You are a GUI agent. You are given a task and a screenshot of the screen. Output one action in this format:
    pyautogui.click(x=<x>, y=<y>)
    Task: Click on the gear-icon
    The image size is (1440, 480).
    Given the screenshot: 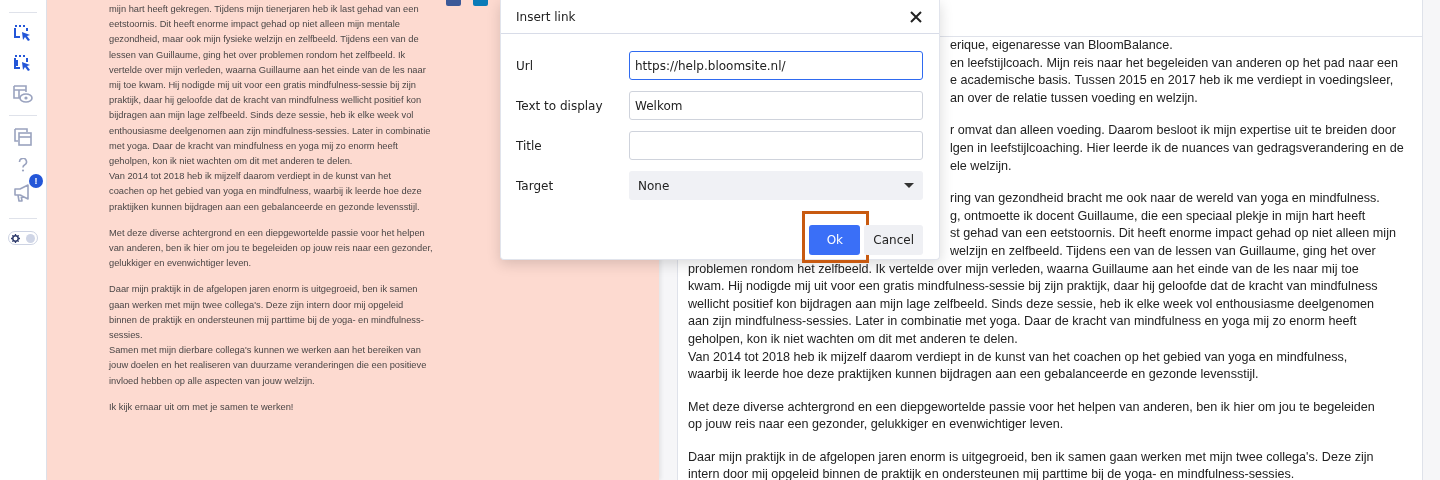 What is the action you would take?
    pyautogui.click(x=15, y=238)
    